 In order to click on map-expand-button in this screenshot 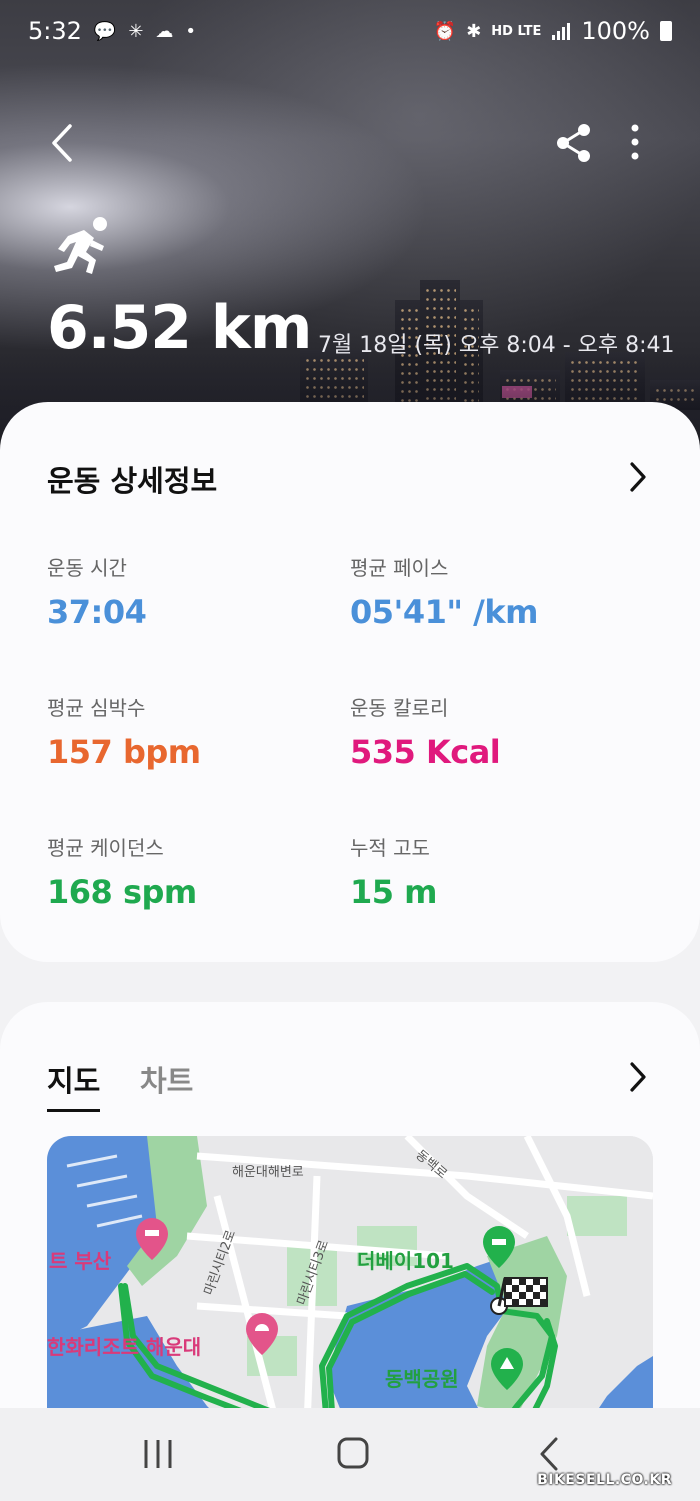, I will do `click(638, 1077)`.